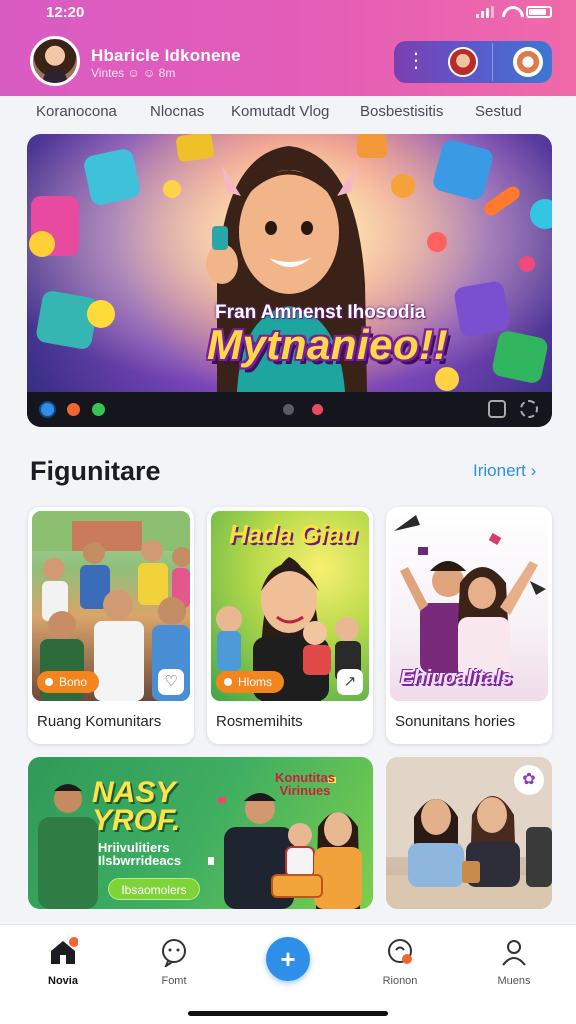 This screenshot has height=1024, width=576. I want to click on see-more-link: Irionert ›, so click(504, 471).